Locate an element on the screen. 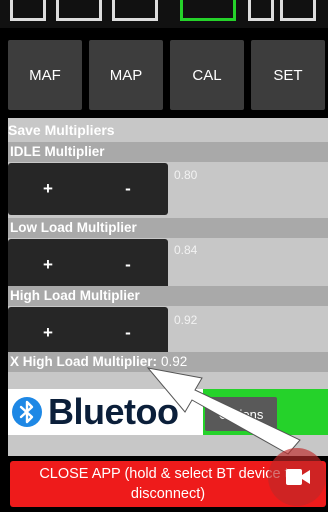 This screenshot has height=512, width=328. tab-maf: MAF is located at coordinates (45, 75).